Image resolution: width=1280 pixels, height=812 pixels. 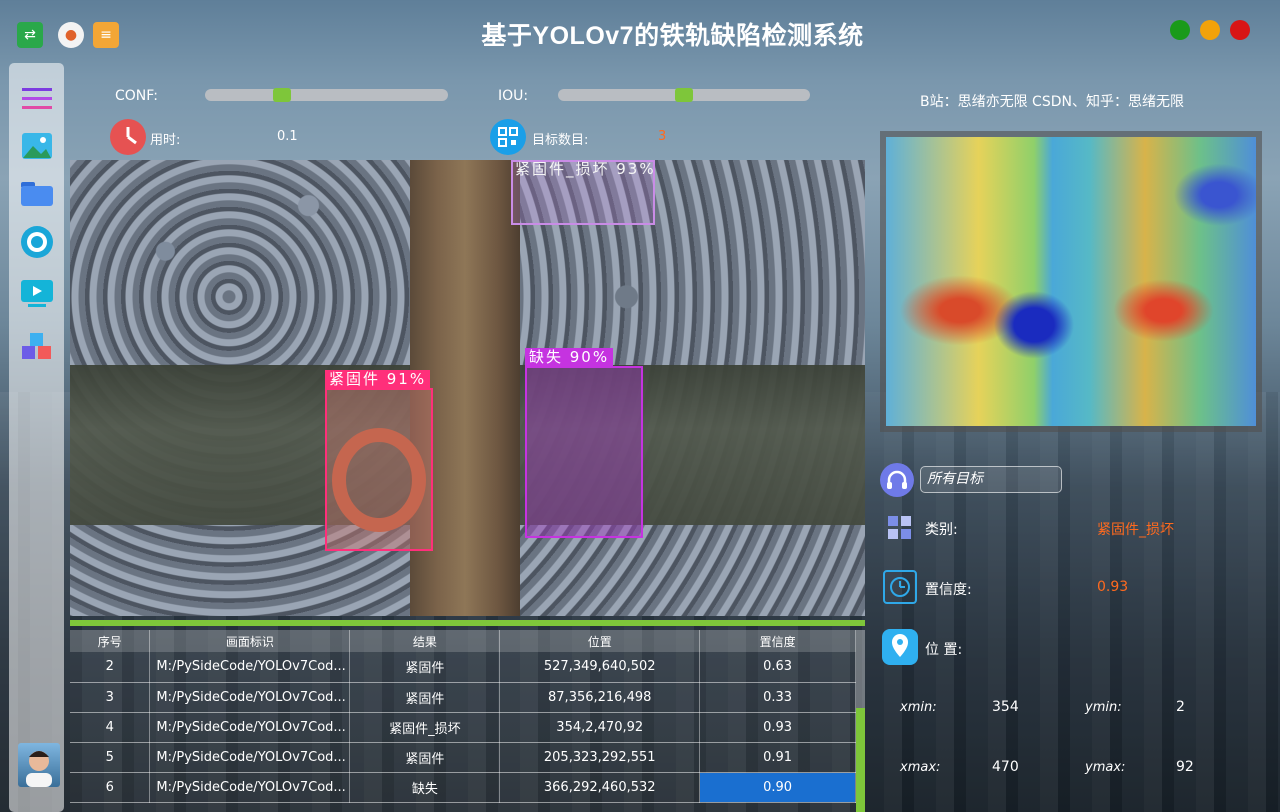 What do you see at coordinates (569, 357) in the screenshot?
I see `detection-label-3: 缺失 90%` at bounding box center [569, 357].